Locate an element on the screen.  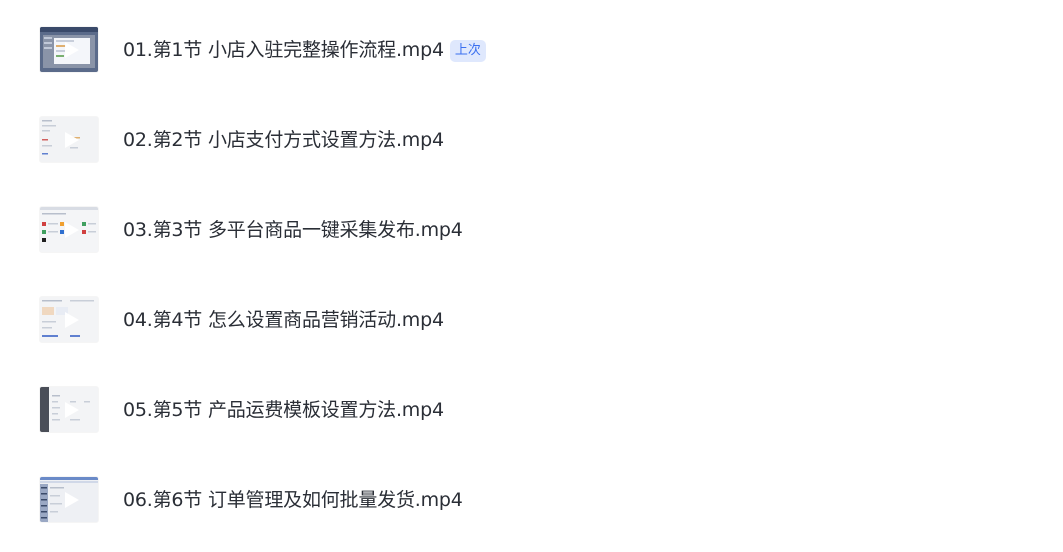
last-viewed-badge: 上次 is located at coordinates (467, 51).